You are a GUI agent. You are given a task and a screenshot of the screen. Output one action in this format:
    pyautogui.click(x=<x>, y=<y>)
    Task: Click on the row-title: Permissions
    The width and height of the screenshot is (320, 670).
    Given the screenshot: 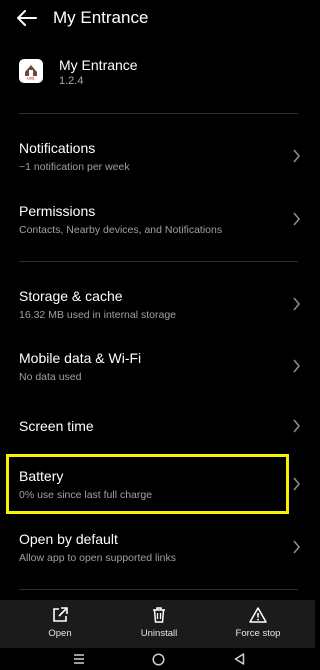 What is the action you would take?
    pyautogui.click(x=57, y=211)
    